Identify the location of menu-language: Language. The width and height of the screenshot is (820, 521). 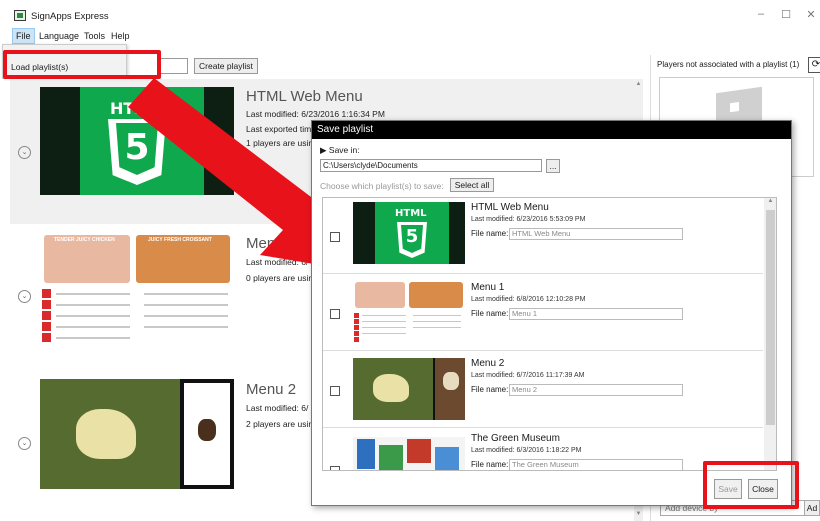
(59, 36).